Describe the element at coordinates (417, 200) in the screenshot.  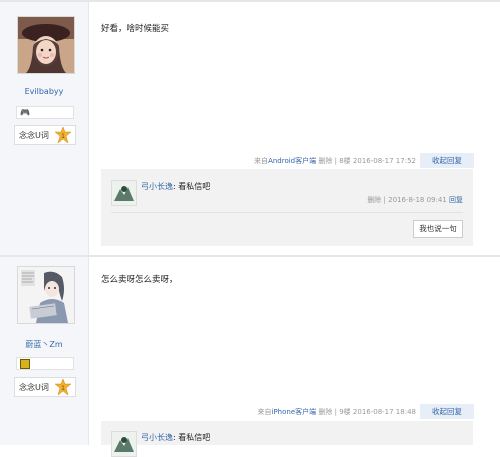
I see `reply-time: 2016-8-18 09:41` at that location.